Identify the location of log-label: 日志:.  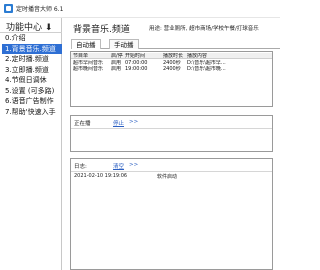
(80, 167).